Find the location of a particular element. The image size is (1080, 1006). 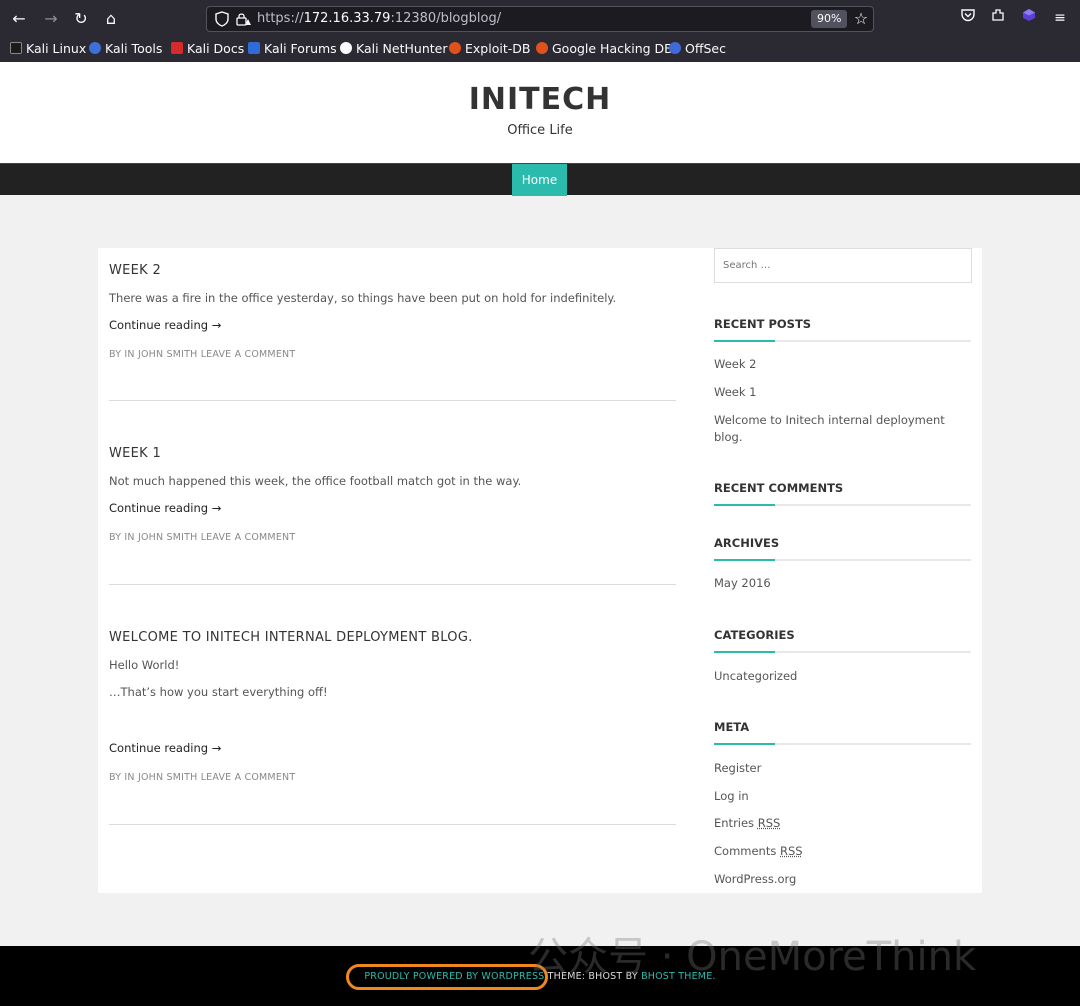

watermark: 公众号 · OneMoreThink is located at coordinates (752, 957).